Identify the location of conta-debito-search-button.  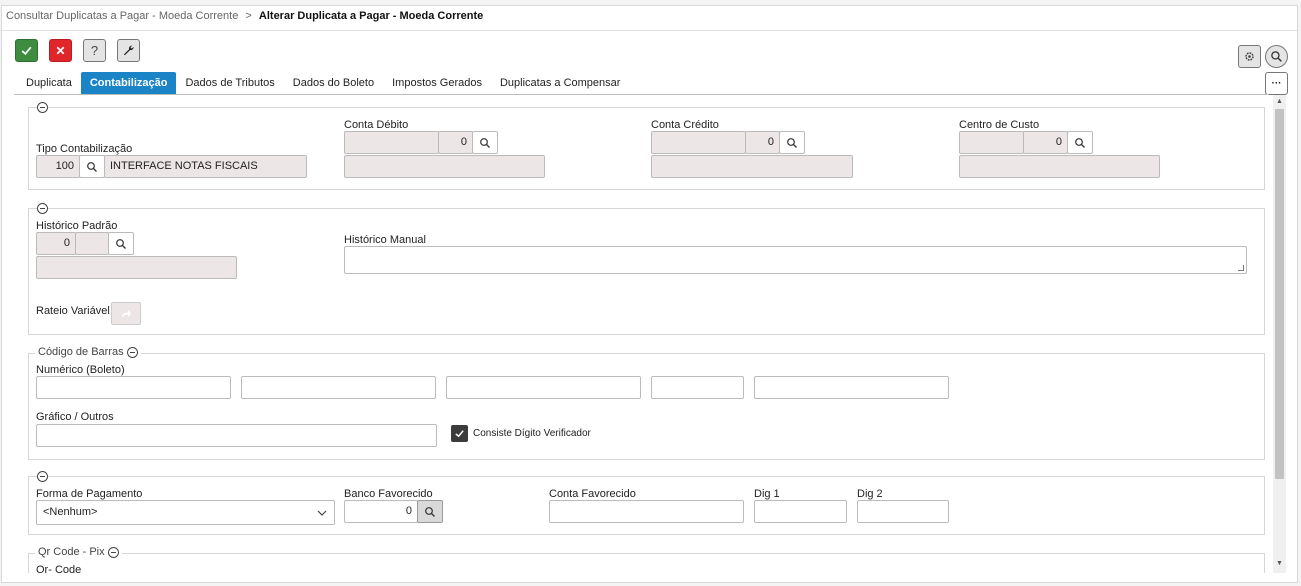
(485, 142).